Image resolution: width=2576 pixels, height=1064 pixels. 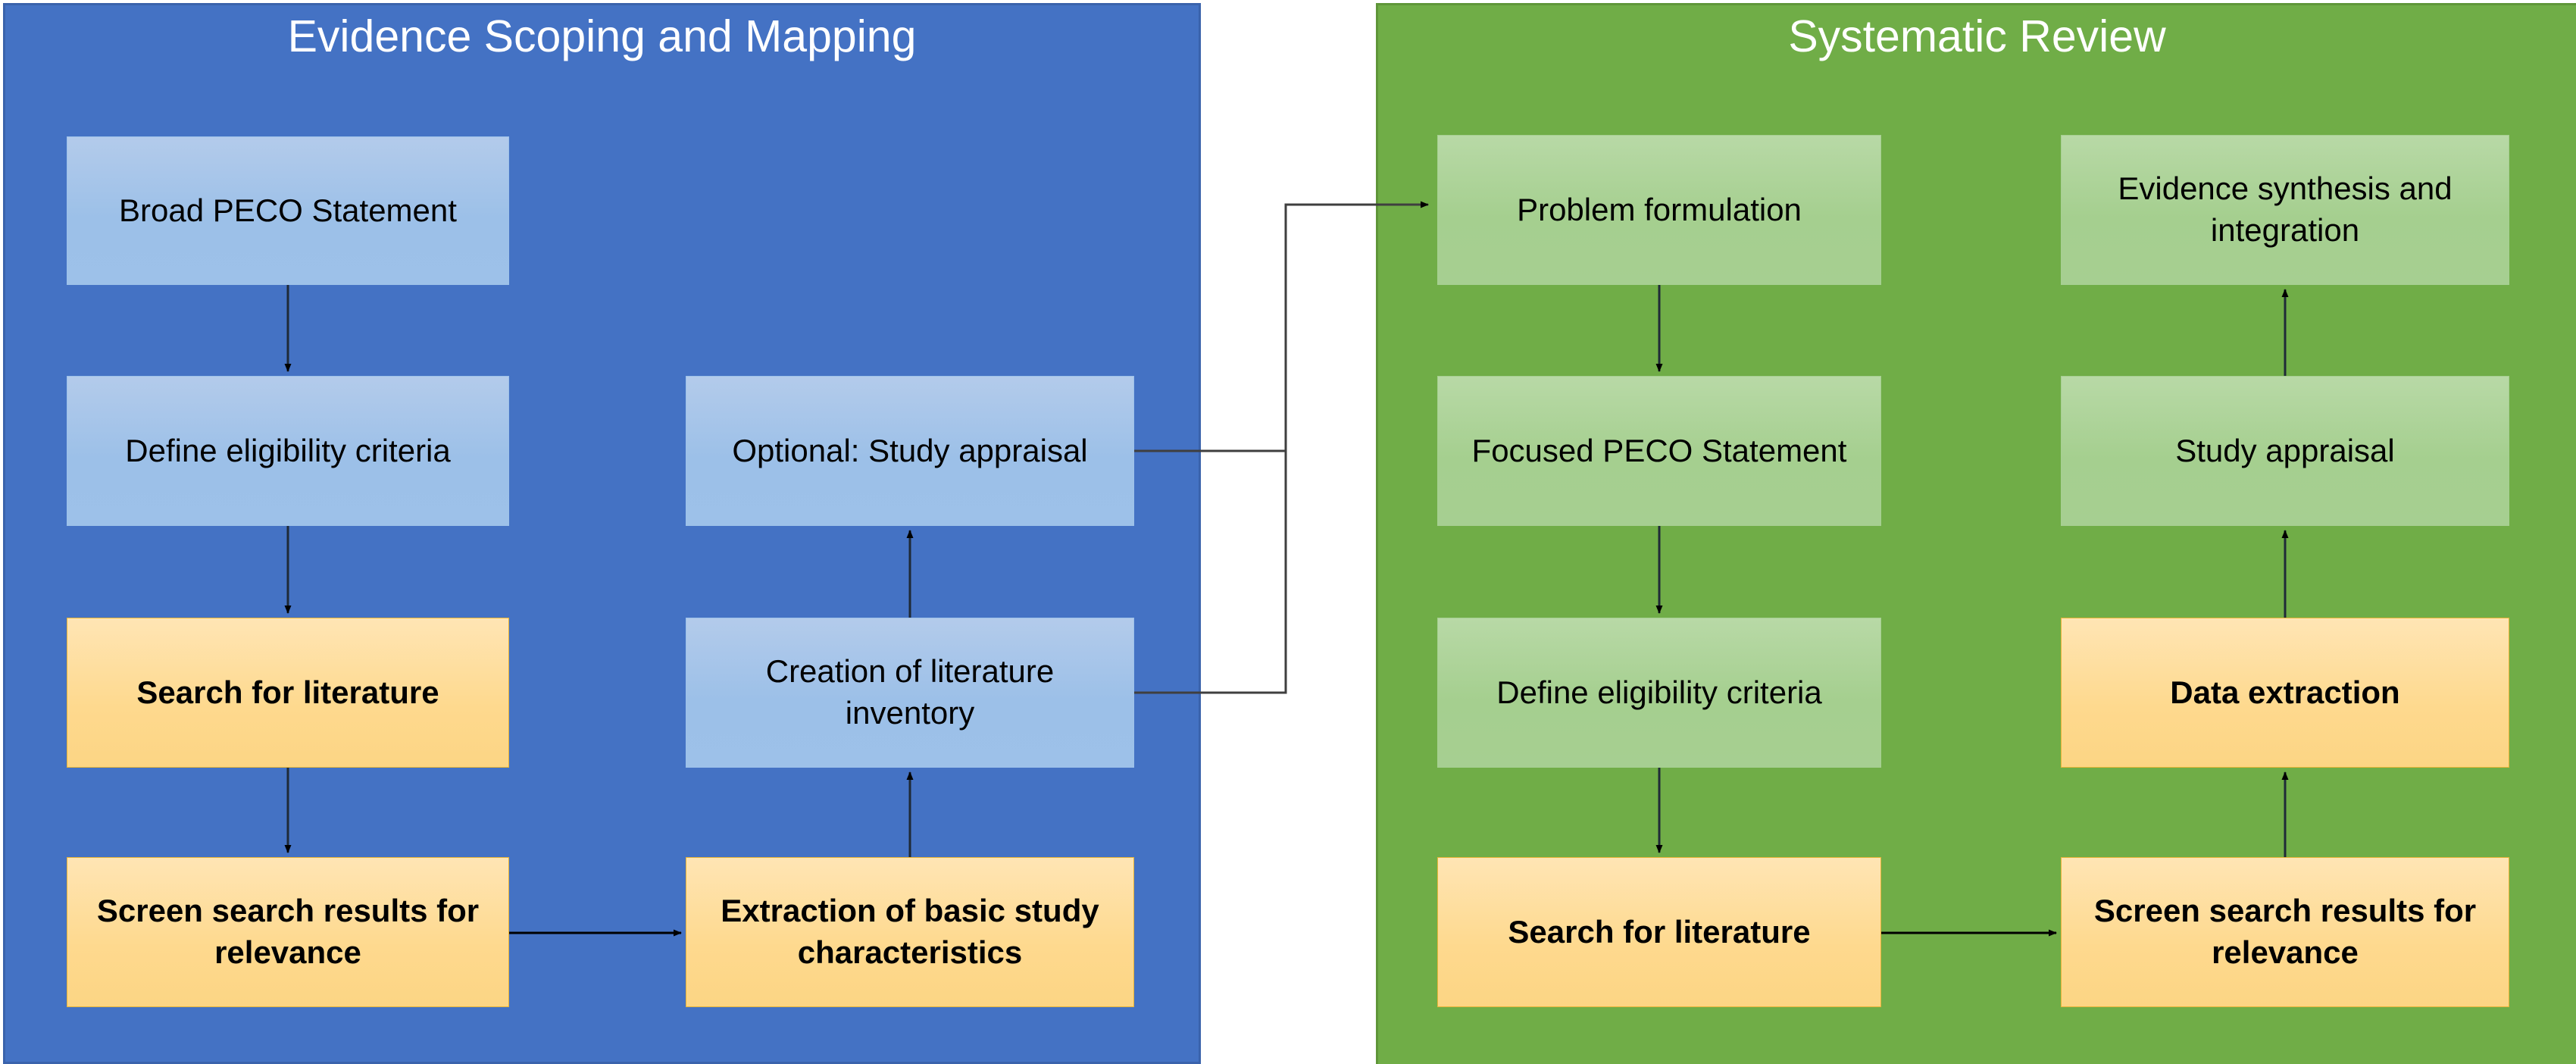 I want to click on node-screen-search-results-for-relevance: Screen search results for relevance, so click(x=288, y=932).